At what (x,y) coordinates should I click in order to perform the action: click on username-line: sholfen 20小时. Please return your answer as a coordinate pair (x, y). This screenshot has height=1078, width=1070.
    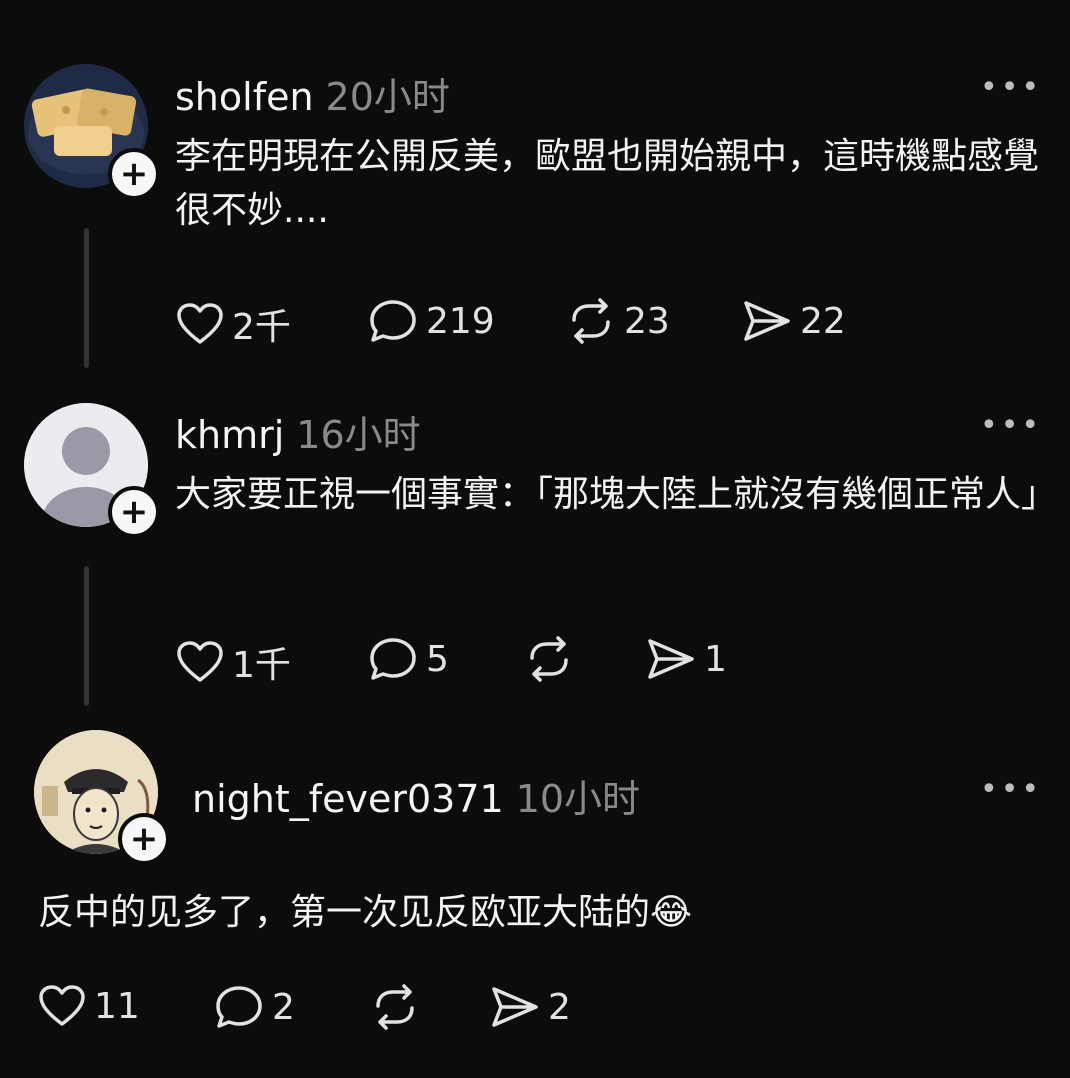
    Looking at the image, I should click on (312, 93).